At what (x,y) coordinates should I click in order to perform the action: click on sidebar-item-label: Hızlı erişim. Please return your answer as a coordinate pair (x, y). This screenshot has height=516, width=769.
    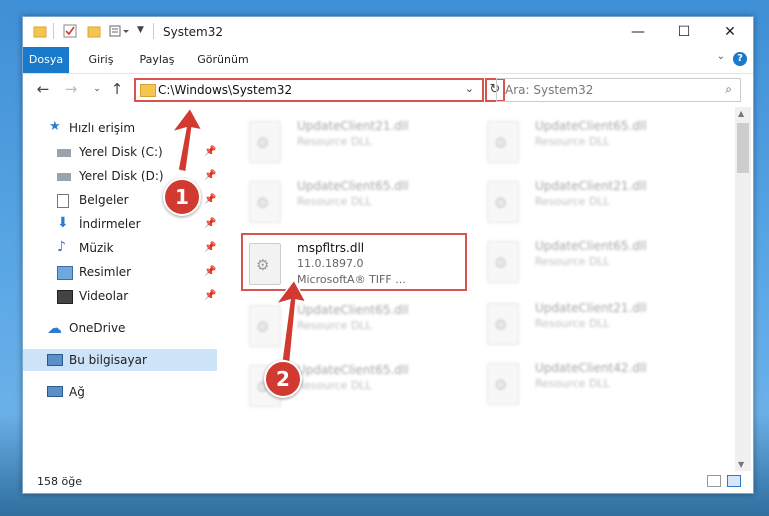
    Looking at the image, I should click on (102, 128).